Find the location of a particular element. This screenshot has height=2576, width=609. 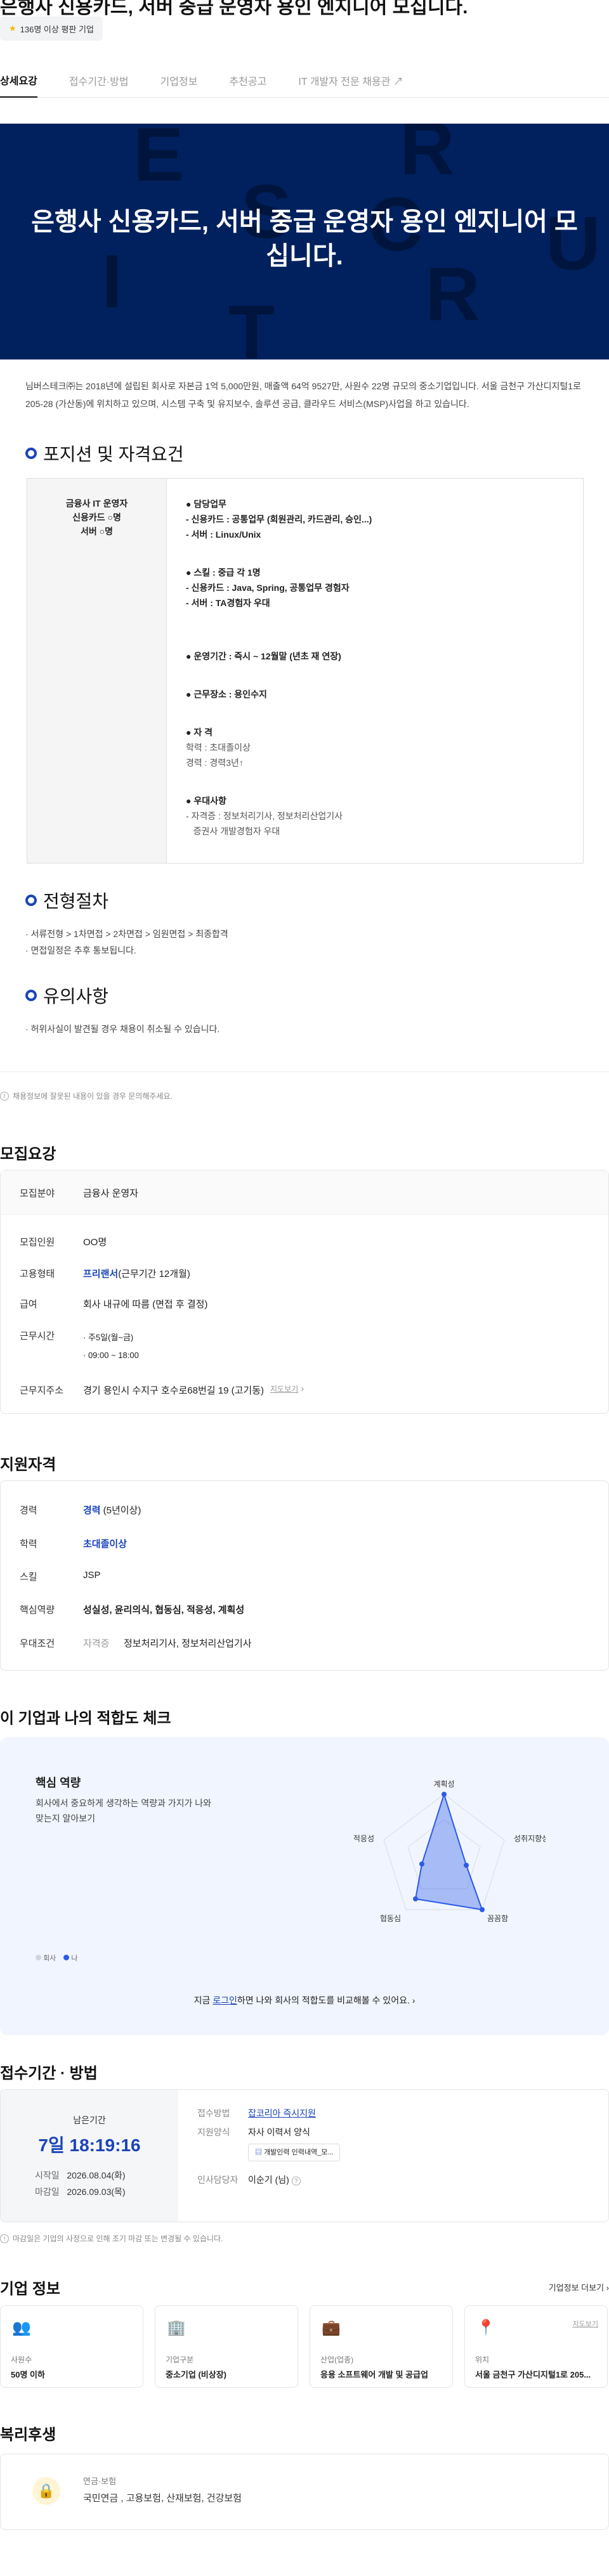

login-link: 로그인 is located at coordinates (225, 2000).